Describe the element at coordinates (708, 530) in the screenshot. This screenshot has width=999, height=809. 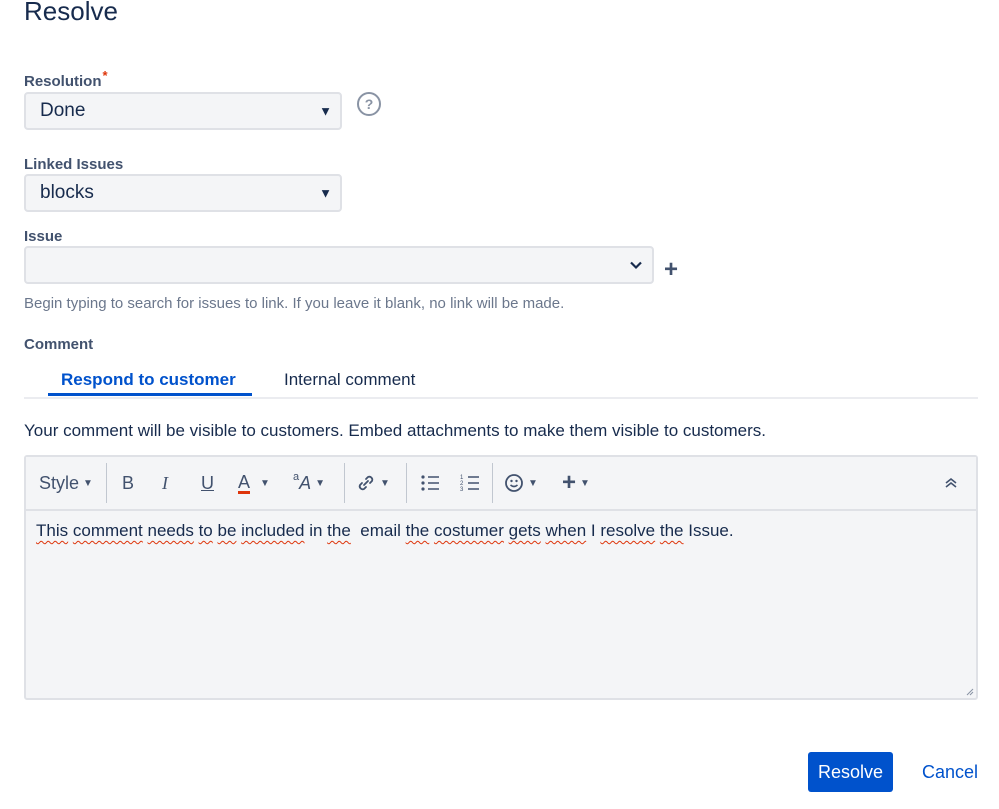
I see `comment-text-part: Issue.` at that location.